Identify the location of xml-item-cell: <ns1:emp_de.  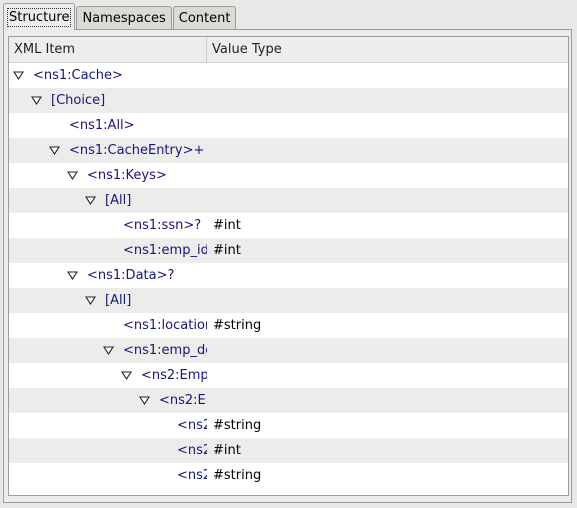
(108, 350).